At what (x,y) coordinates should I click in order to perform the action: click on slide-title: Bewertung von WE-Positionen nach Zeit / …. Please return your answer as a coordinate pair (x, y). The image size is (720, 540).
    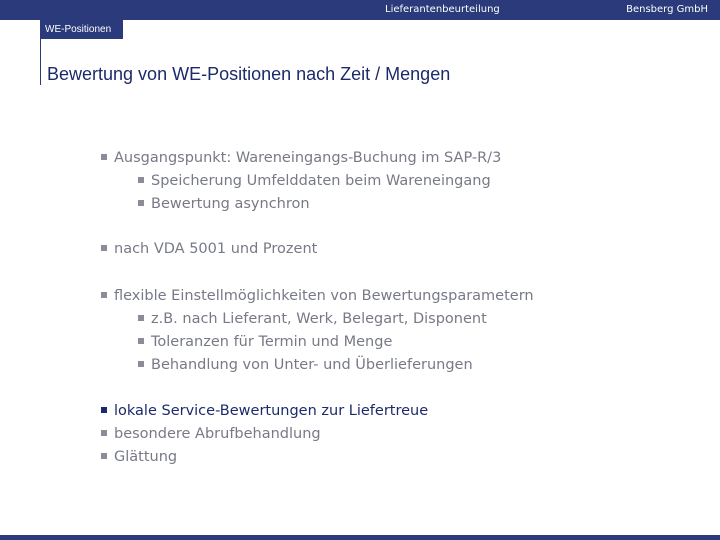
    Looking at the image, I should click on (249, 74).